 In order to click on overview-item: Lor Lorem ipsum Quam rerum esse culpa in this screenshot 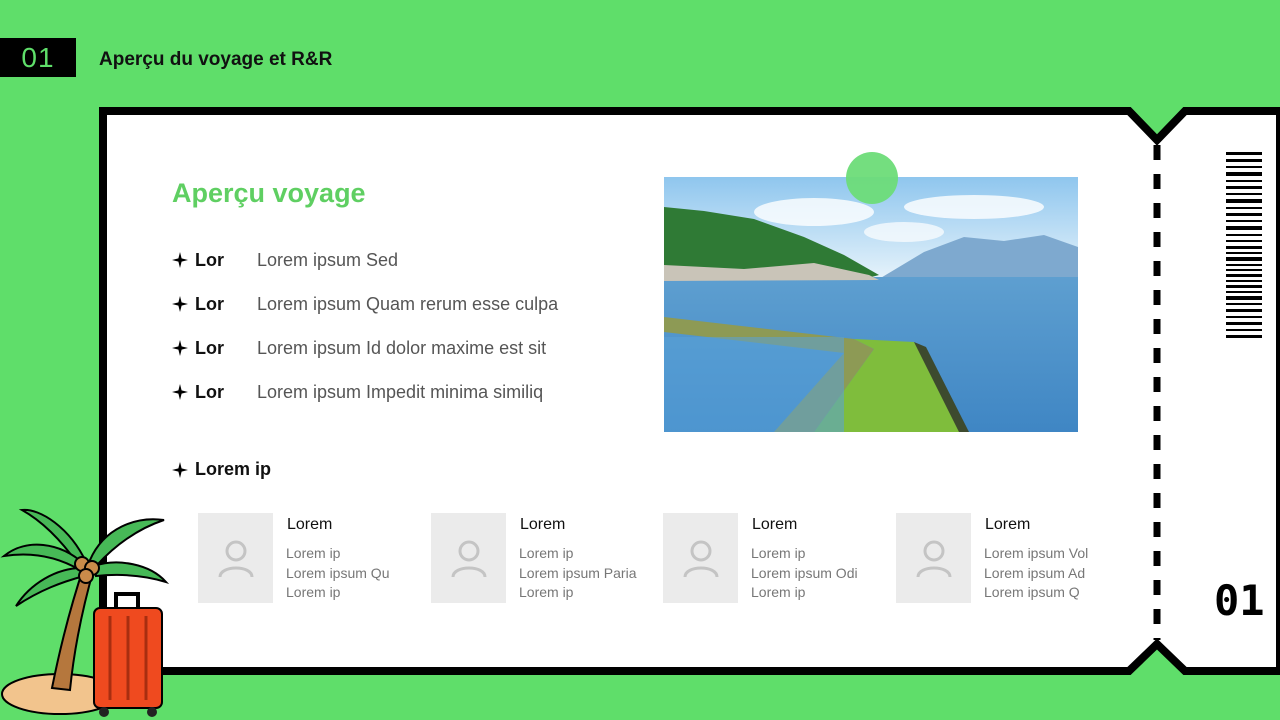, I will do `click(365, 304)`.